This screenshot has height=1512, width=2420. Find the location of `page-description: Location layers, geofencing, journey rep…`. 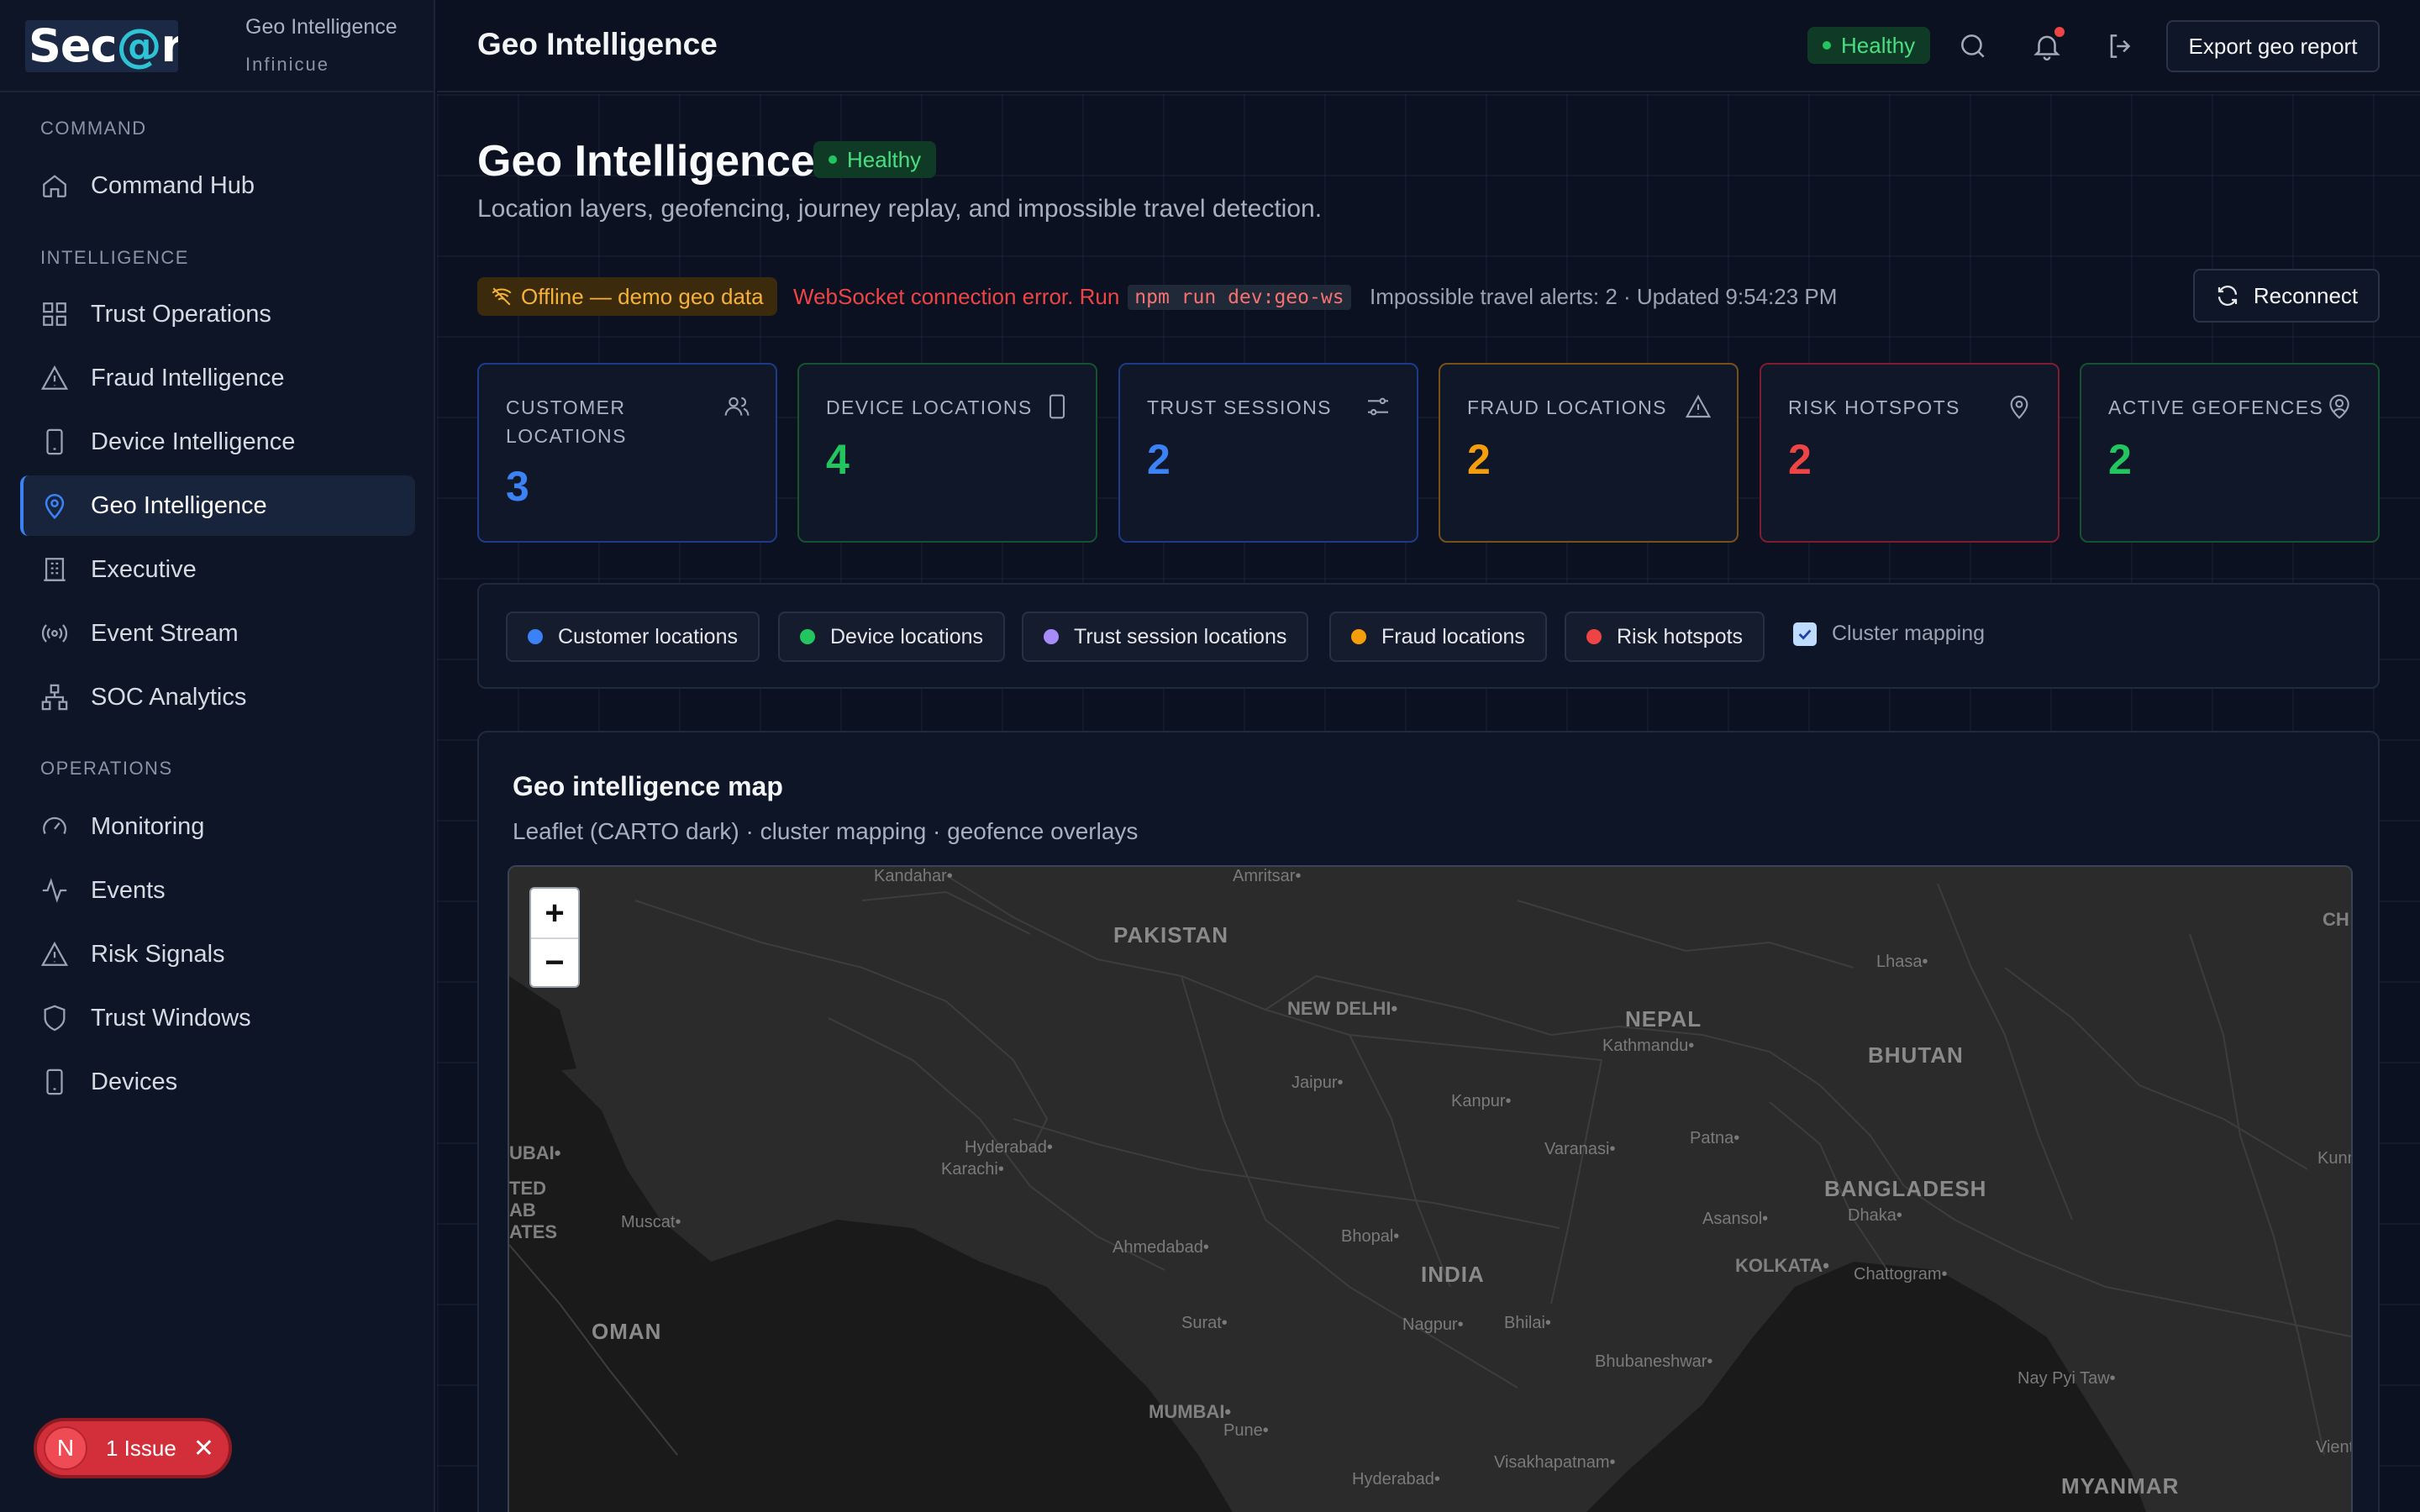

page-description: Location layers, geofencing, journey rep… is located at coordinates (900, 209).